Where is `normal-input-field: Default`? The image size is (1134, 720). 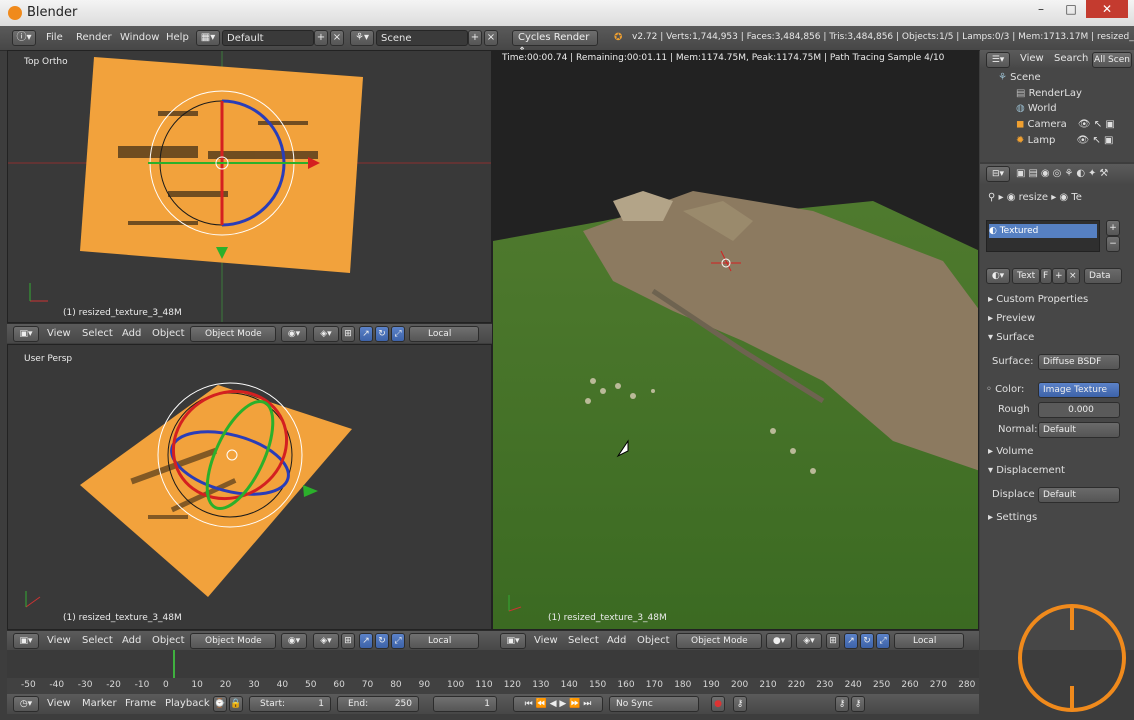 normal-input-field: Default is located at coordinates (1079, 430).